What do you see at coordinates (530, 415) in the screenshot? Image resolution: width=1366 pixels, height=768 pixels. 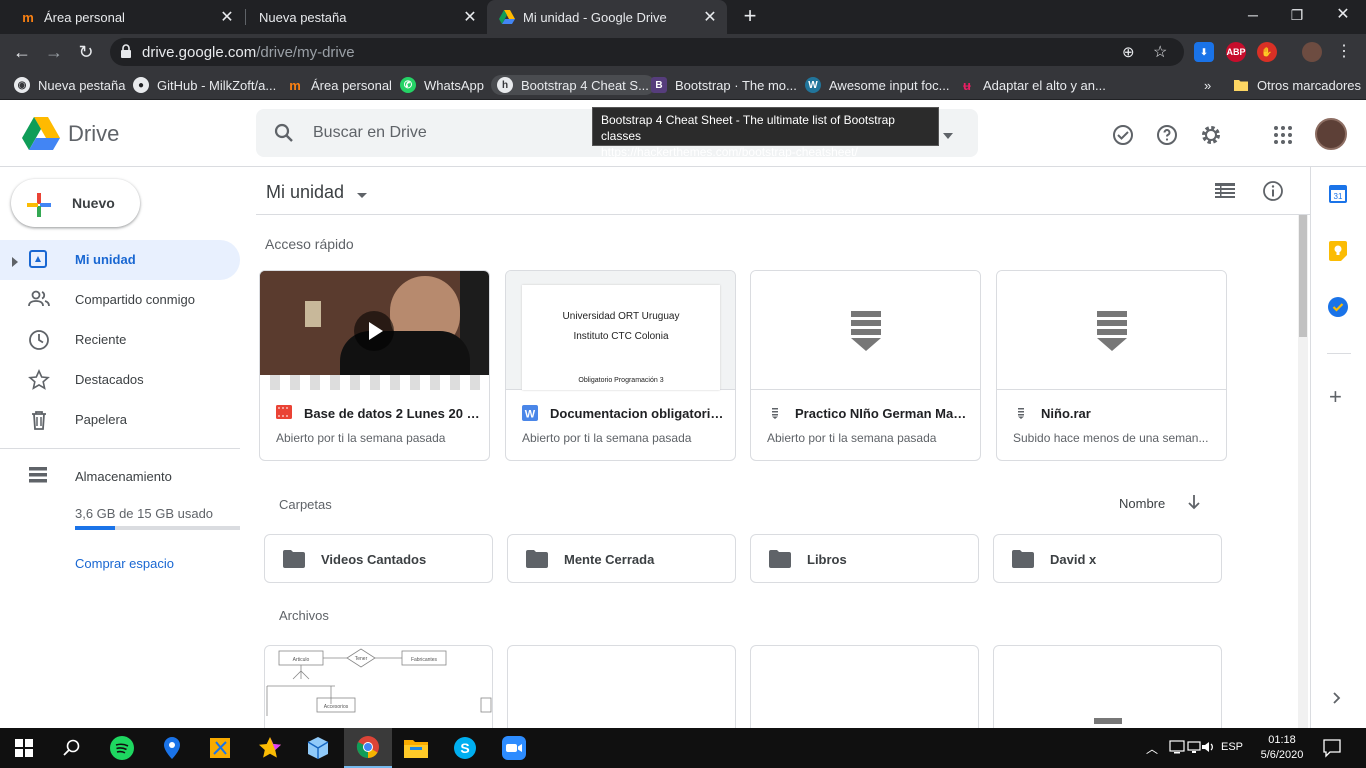 I see `svg-text: W` at bounding box center [530, 415].